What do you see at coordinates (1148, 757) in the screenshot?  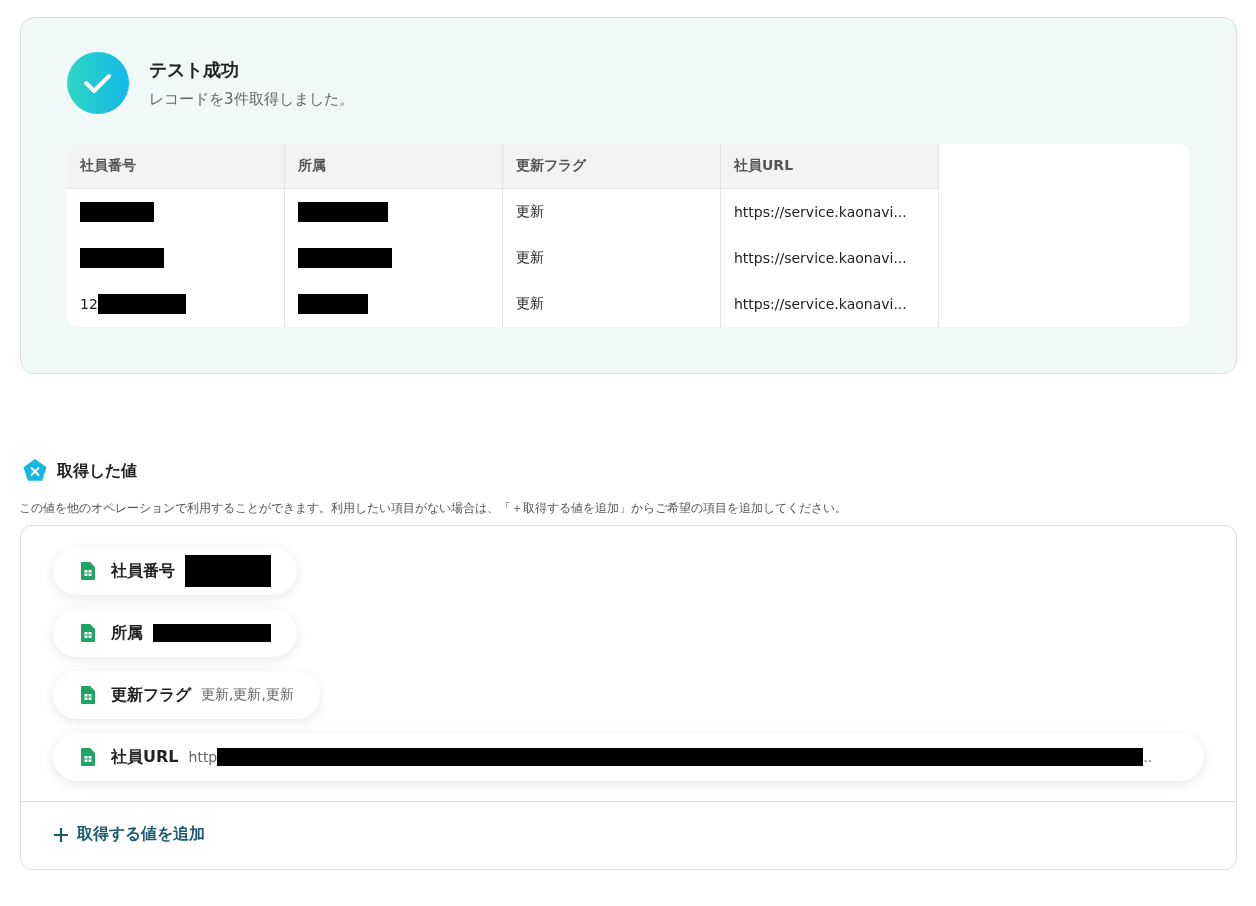 I see `ellipsis-text: ..` at bounding box center [1148, 757].